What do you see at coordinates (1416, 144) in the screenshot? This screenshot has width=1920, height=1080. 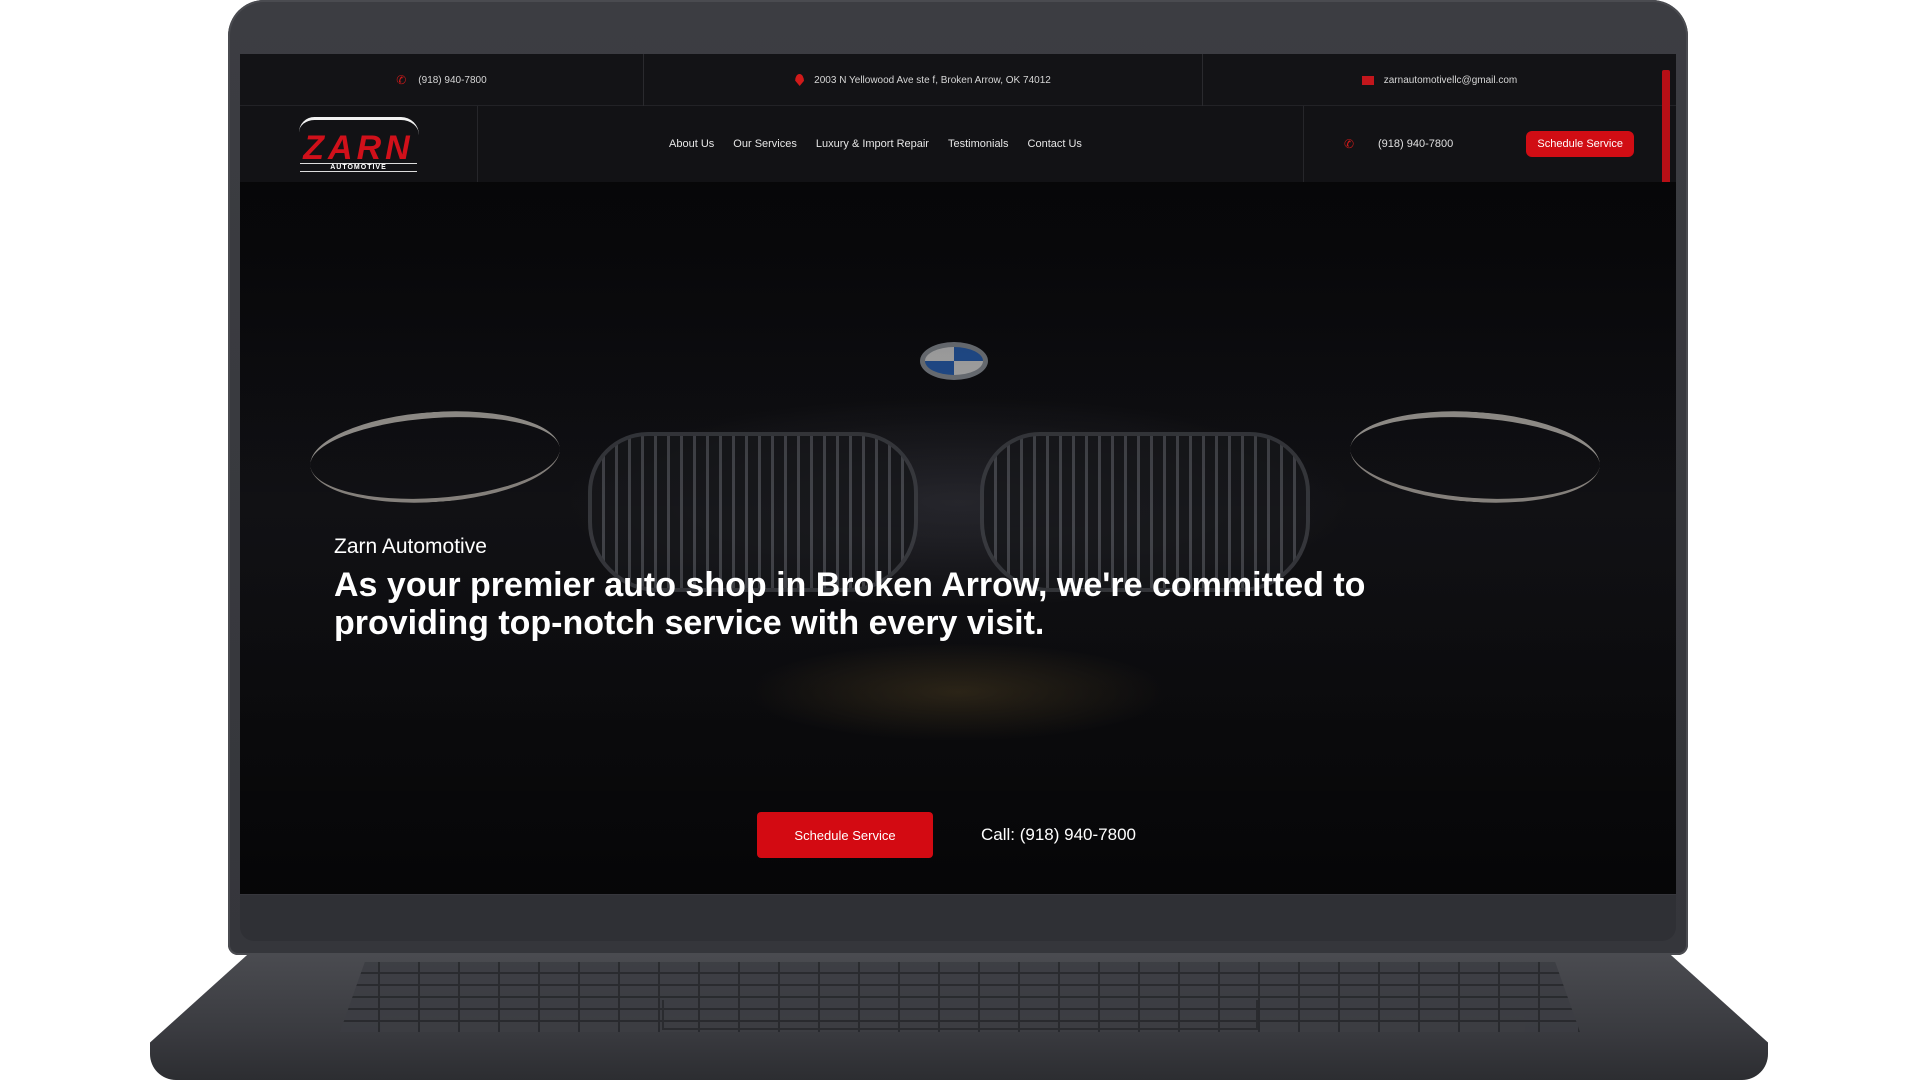 I see `nav-phone-text: (918) 940-7800` at bounding box center [1416, 144].